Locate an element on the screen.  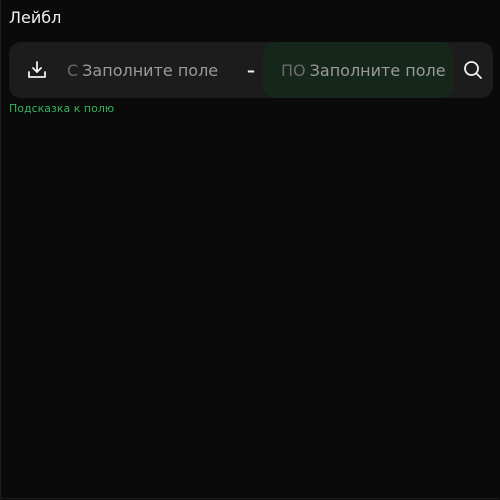
range-from-placeholder: Заполните поле is located at coordinates (150, 70).